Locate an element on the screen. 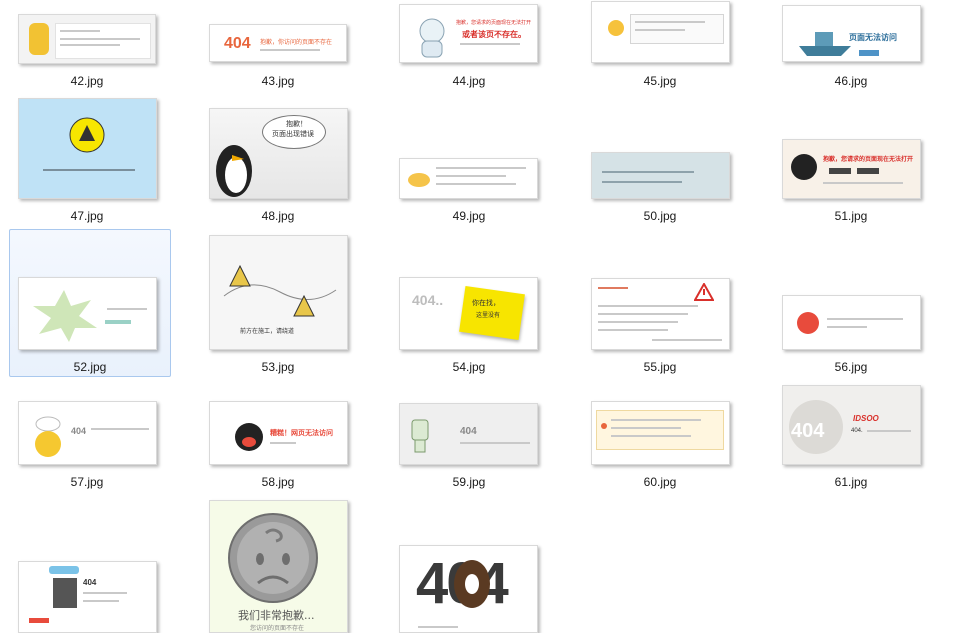 The height and width of the screenshot is (633, 962). file-label: 50.jpg is located at coordinates (660, 216).